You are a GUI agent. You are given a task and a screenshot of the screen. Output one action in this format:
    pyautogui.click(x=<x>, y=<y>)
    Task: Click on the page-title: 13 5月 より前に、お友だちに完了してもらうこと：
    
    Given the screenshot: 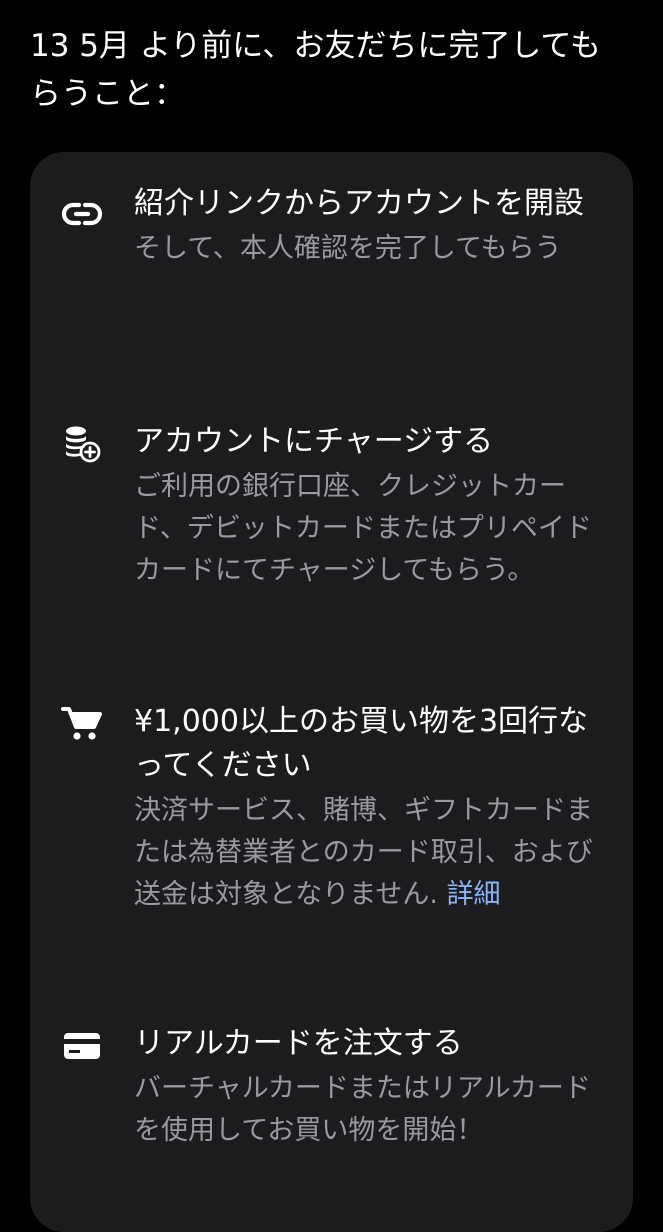 What is the action you would take?
    pyautogui.click(x=315, y=70)
    